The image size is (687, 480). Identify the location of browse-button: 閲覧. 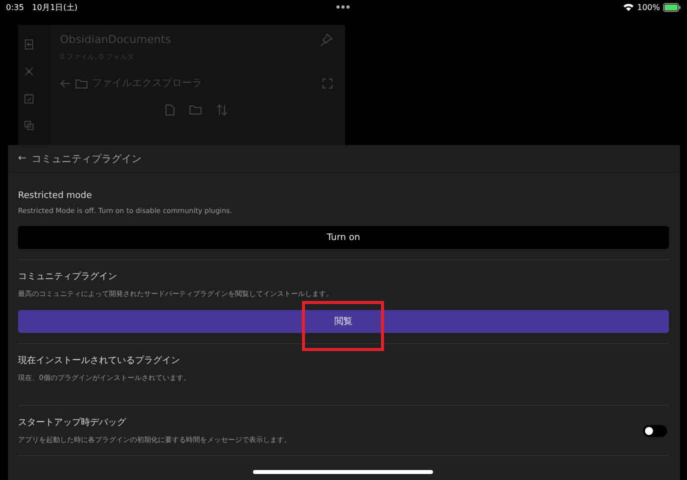
(343, 321).